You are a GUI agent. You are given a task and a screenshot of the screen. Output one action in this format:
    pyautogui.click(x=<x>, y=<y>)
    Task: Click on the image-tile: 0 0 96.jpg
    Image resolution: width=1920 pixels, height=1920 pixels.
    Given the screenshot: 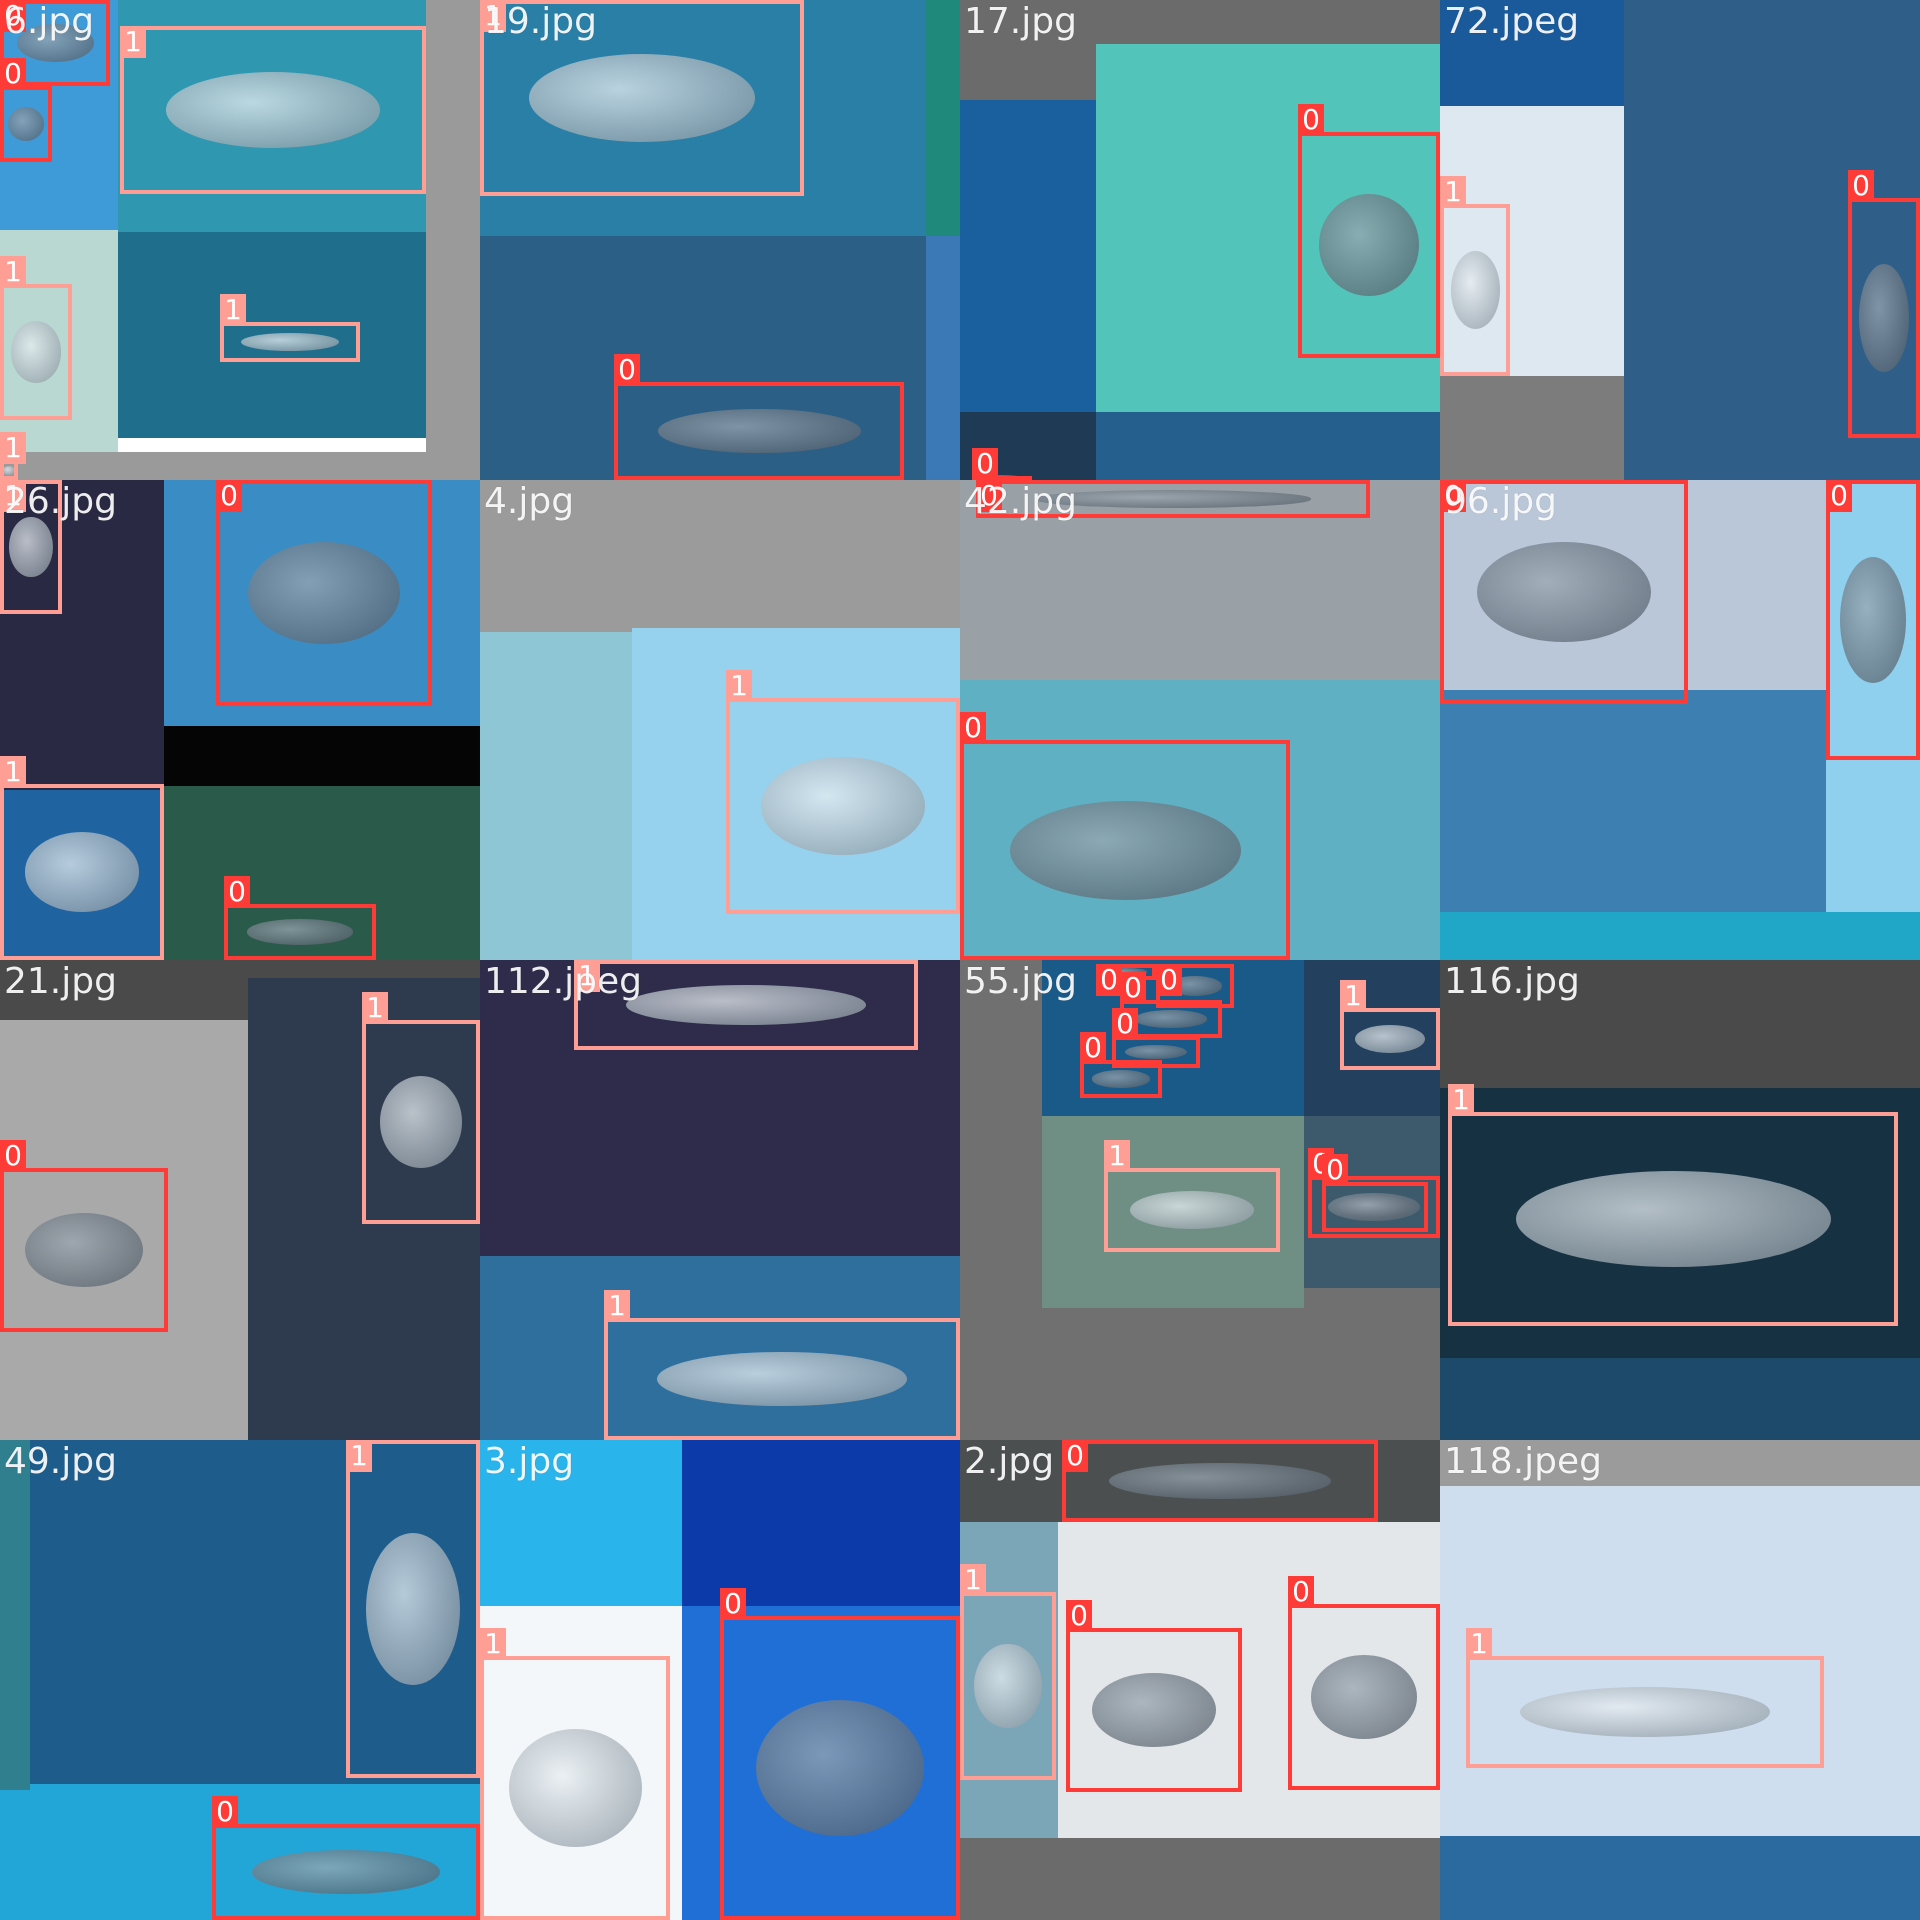 What is the action you would take?
    pyautogui.click(x=1680, y=720)
    